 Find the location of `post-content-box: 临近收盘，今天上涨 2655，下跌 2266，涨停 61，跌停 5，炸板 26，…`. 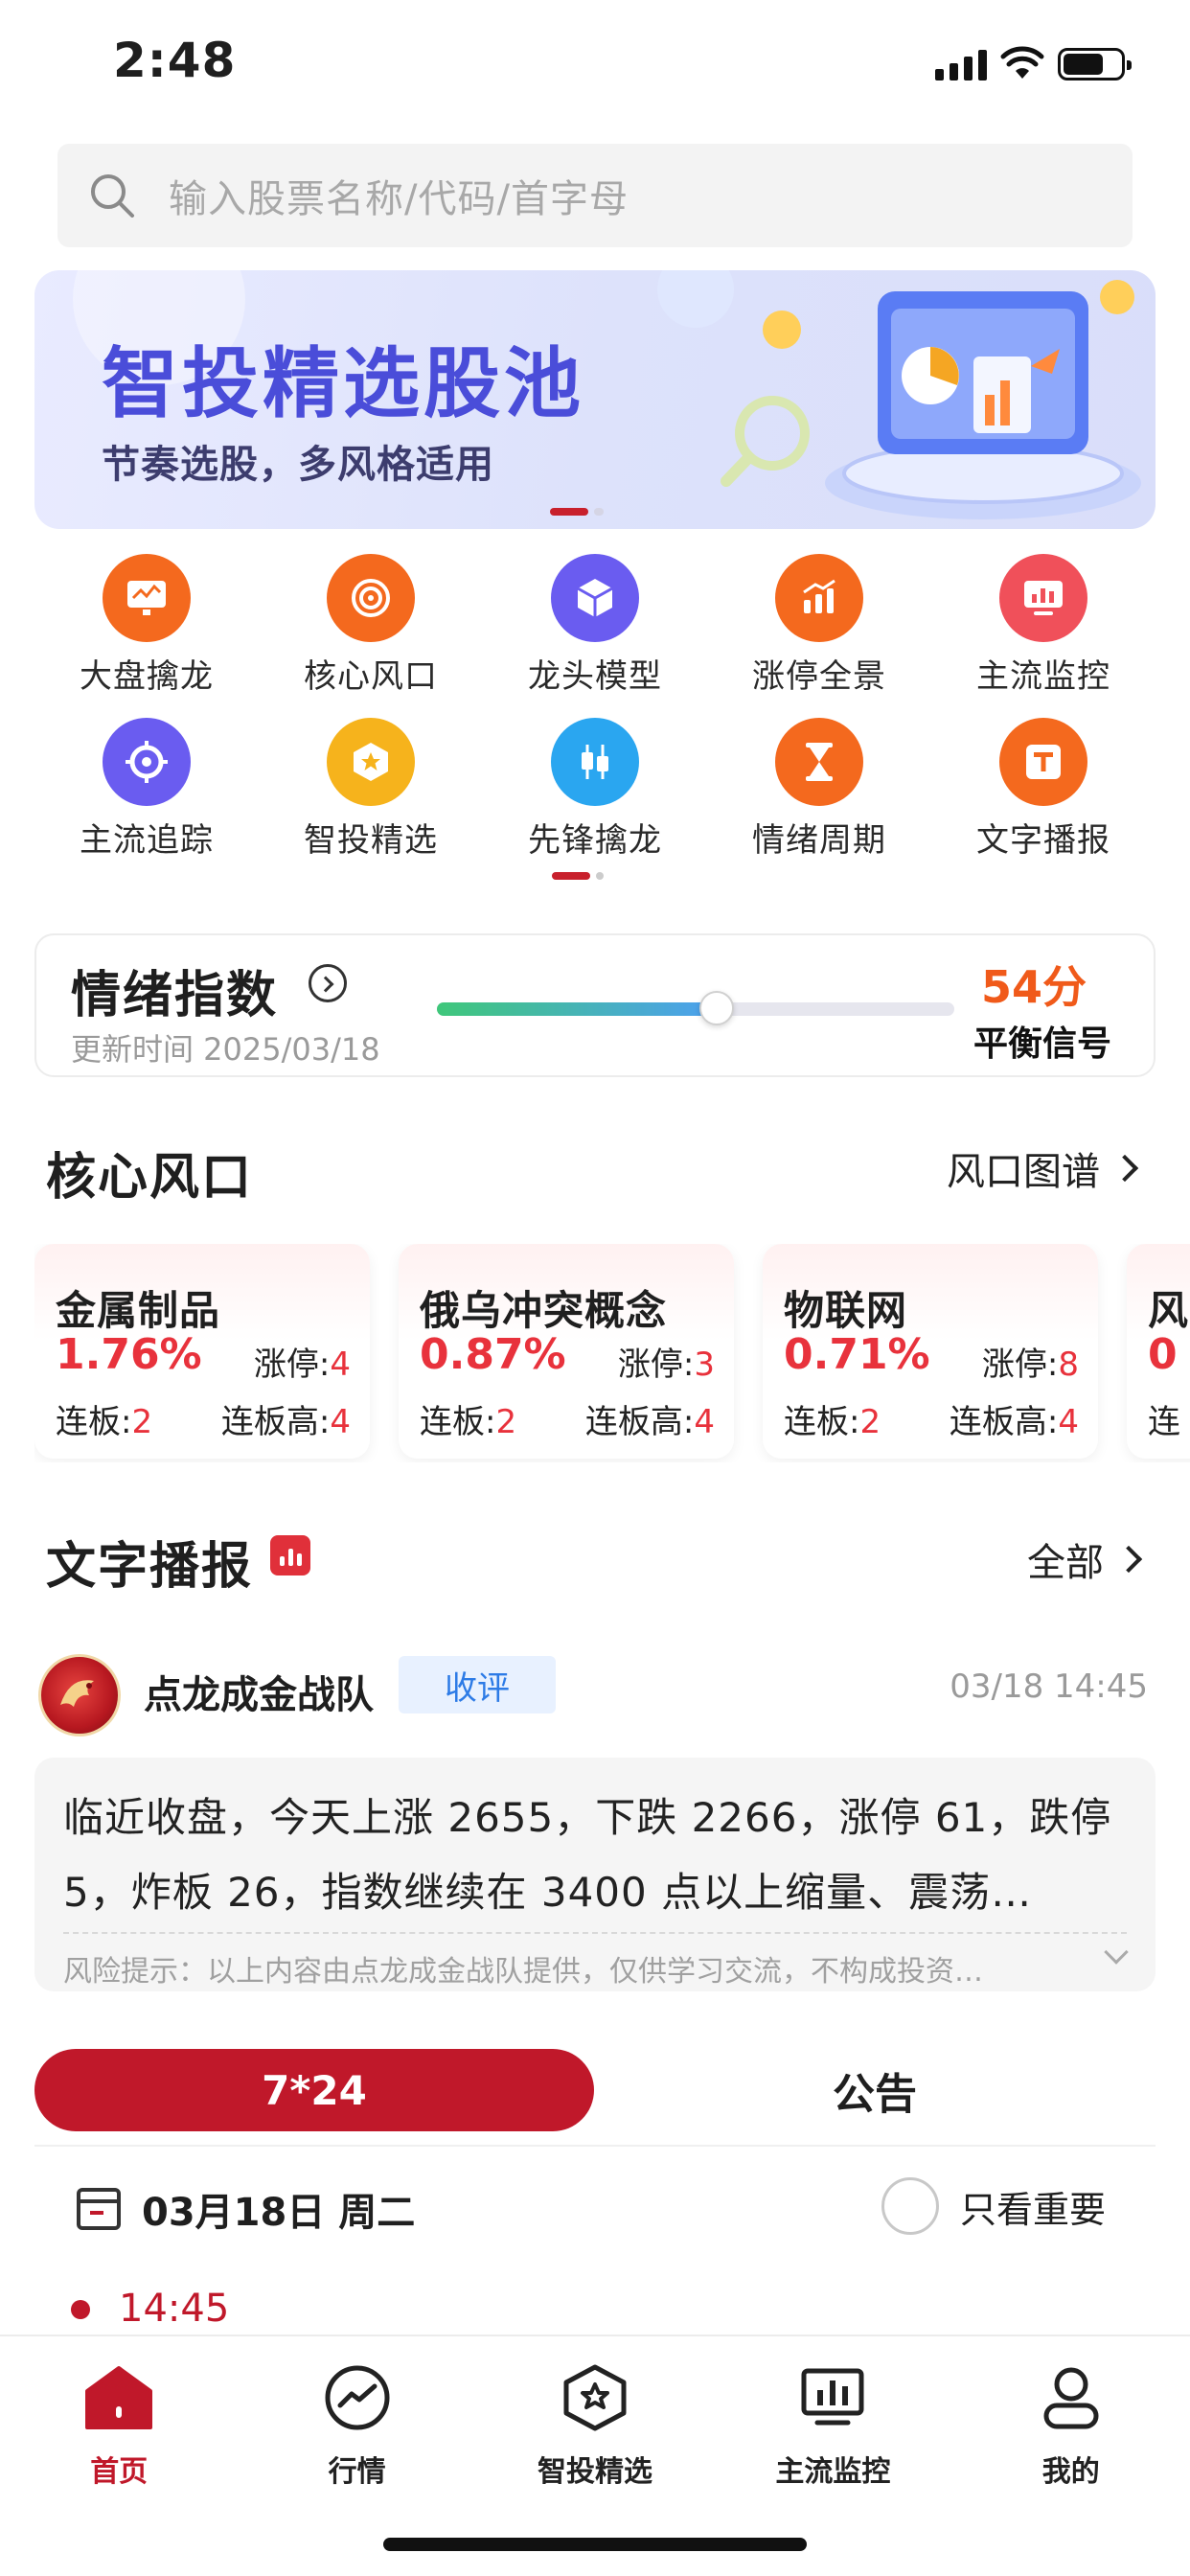

post-content-box: 临近收盘，今天上涨 2655，下跌 2266，涨停 61，跌停 5，炸板 26，… is located at coordinates (595, 1874).